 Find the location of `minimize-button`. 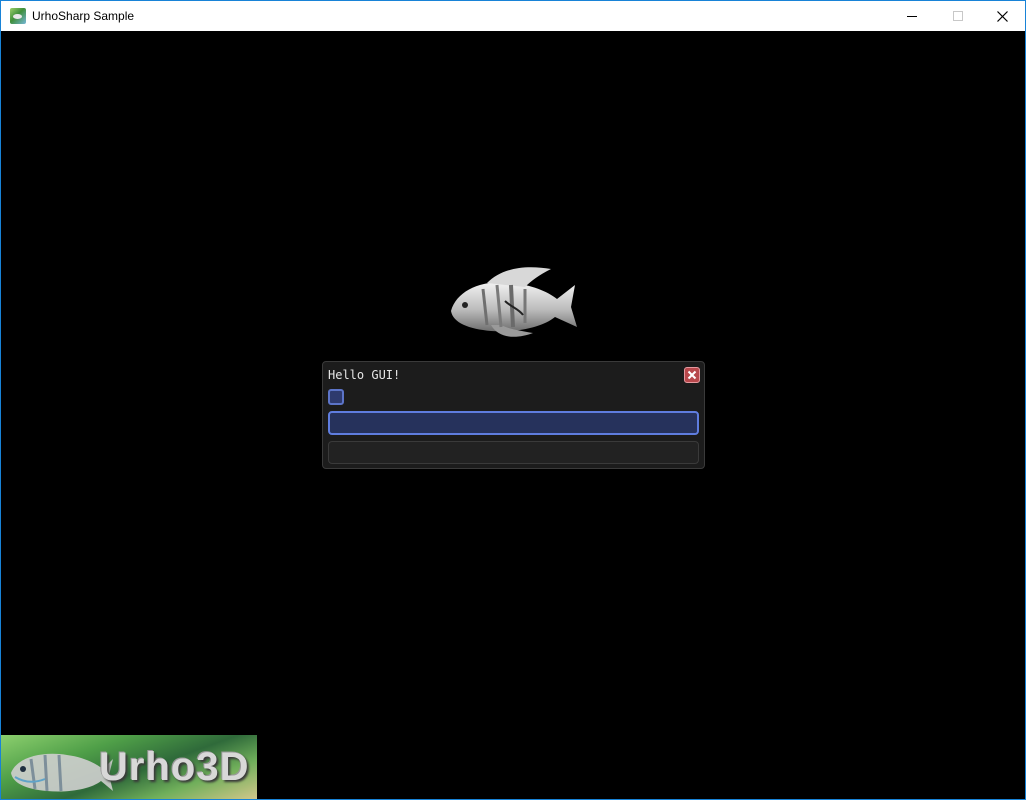

minimize-button is located at coordinates (912, 16).